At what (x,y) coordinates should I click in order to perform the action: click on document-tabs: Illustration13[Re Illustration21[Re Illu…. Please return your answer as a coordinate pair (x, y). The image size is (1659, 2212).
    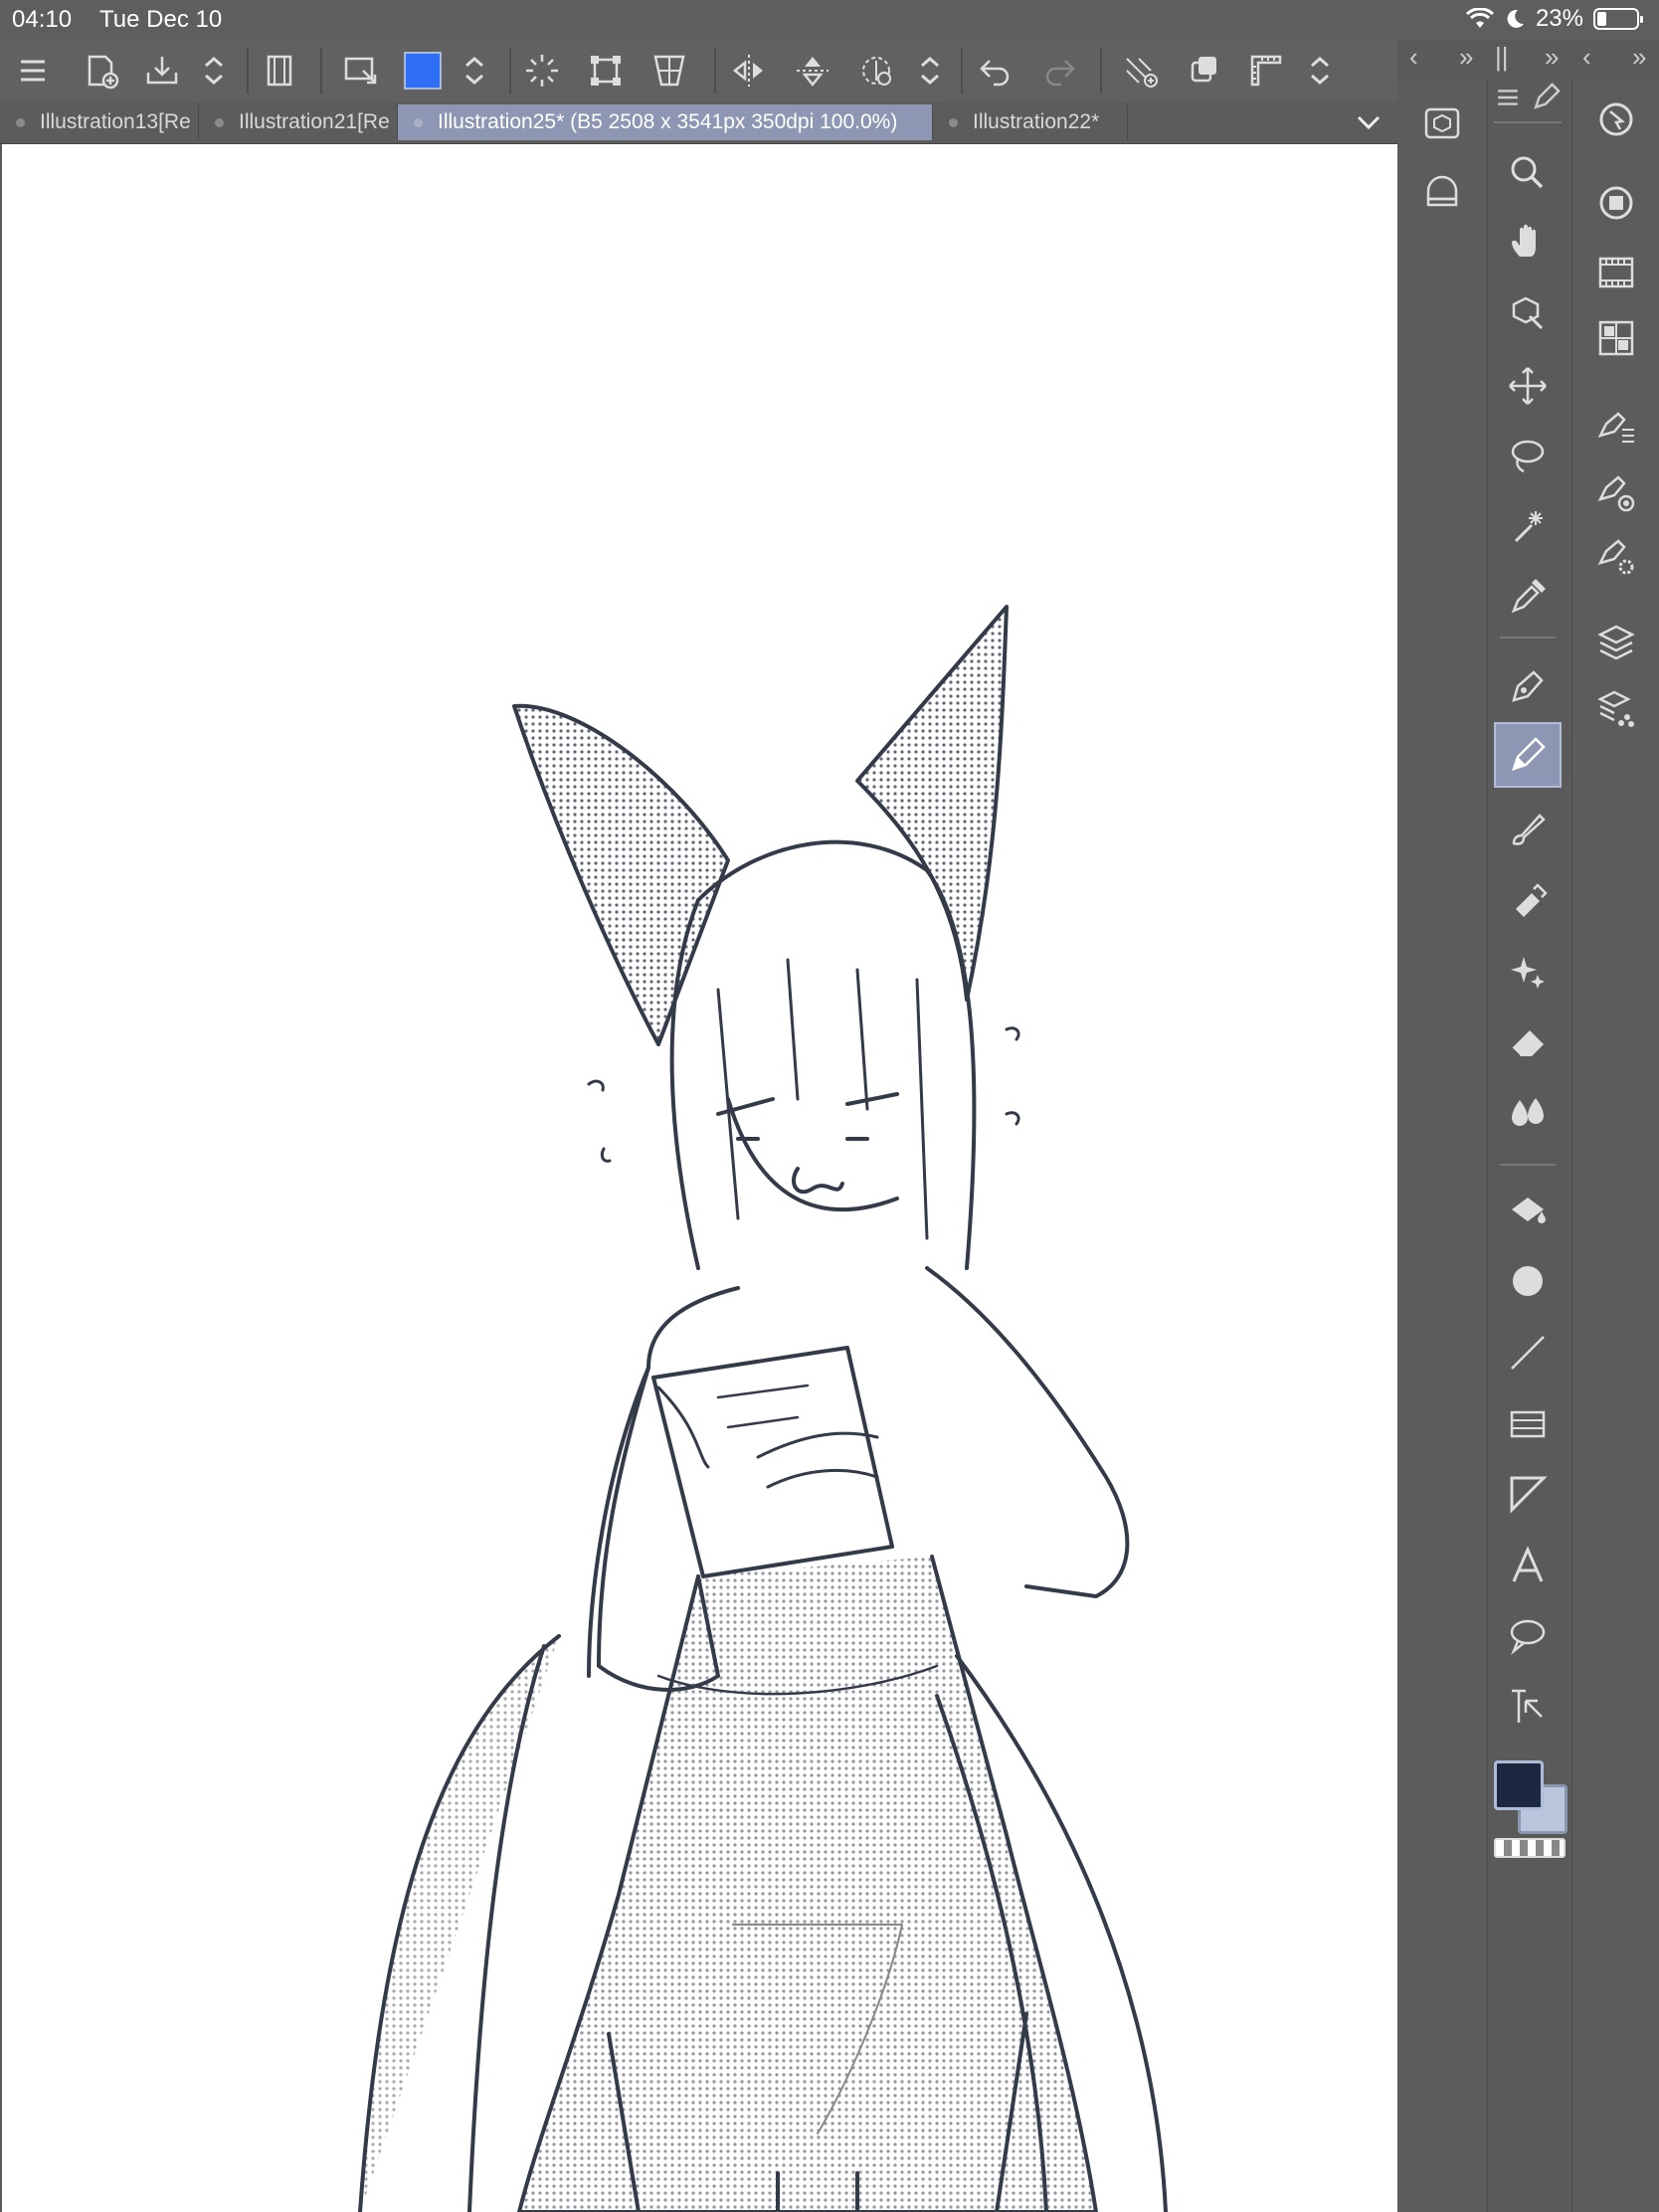
    Looking at the image, I should click on (698, 122).